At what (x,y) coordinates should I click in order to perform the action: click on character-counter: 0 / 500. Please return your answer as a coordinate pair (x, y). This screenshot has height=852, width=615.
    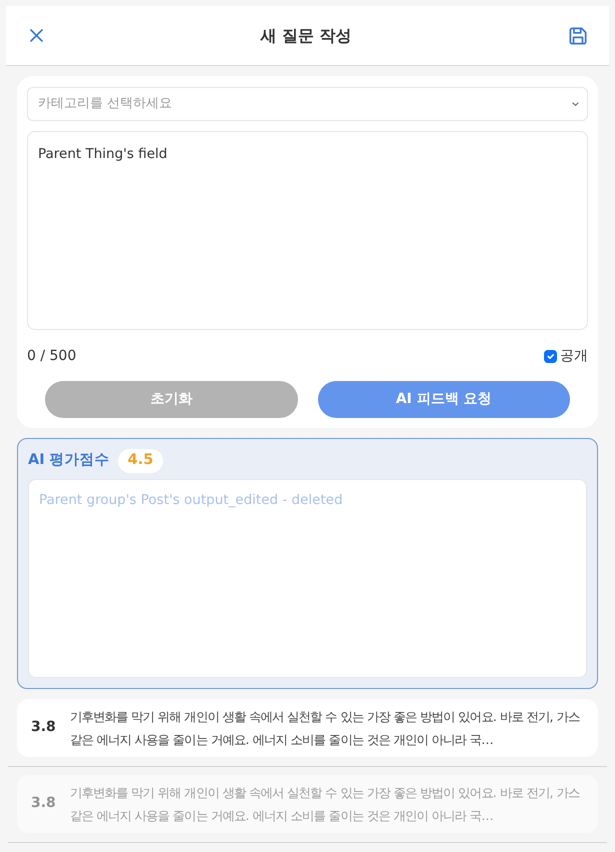
    Looking at the image, I should click on (51, 356).